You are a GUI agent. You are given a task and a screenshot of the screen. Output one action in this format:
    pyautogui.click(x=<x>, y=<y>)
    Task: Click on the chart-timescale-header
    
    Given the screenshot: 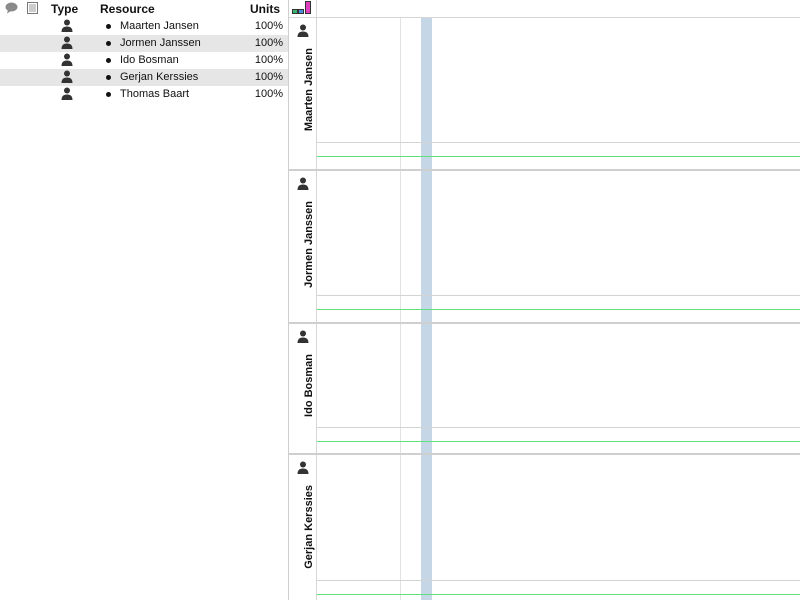 What is the action you would take?
    pyautogui.click(x=544, y=9)
    